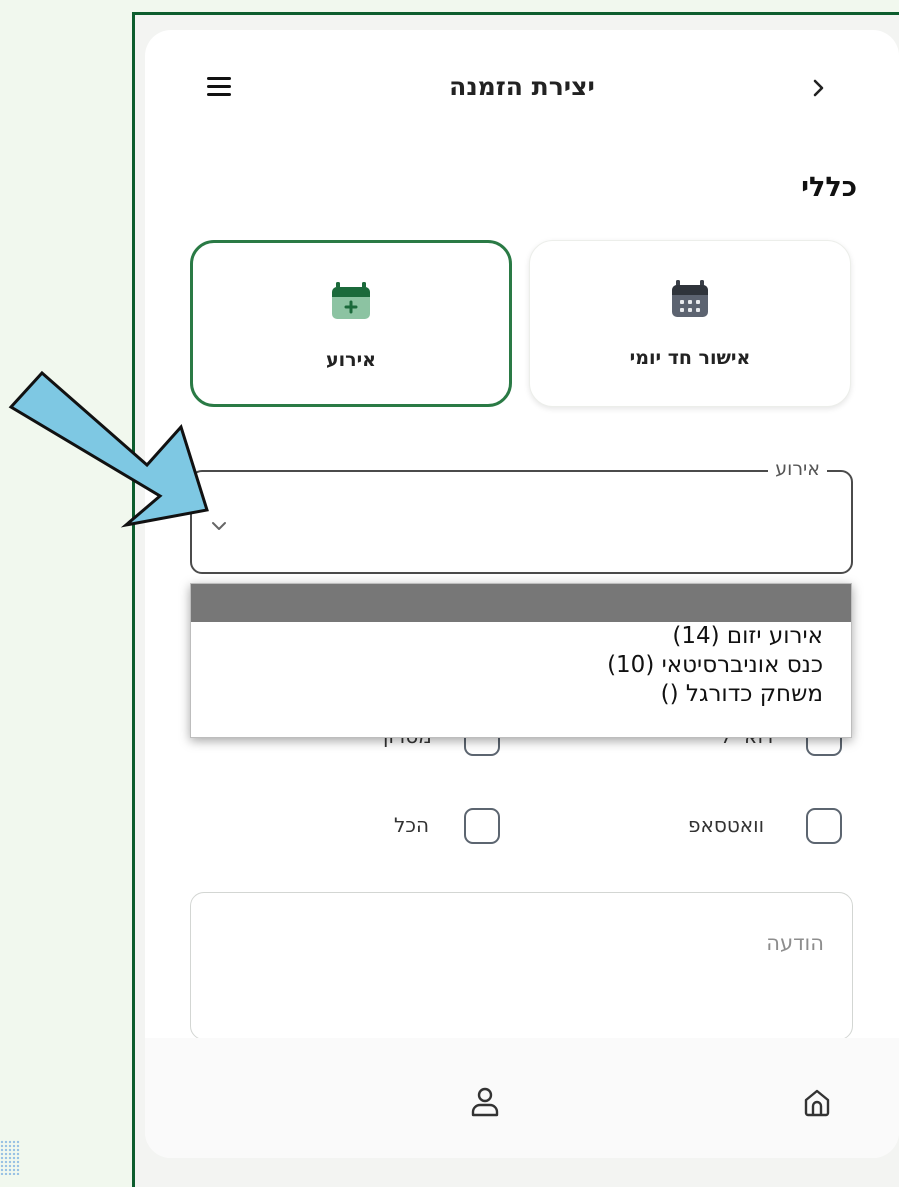 The image size is (899, 1187). Describe the element at coordinates (219, 88) in the screenshot. I see `hamburger-menu-icon` at that location.